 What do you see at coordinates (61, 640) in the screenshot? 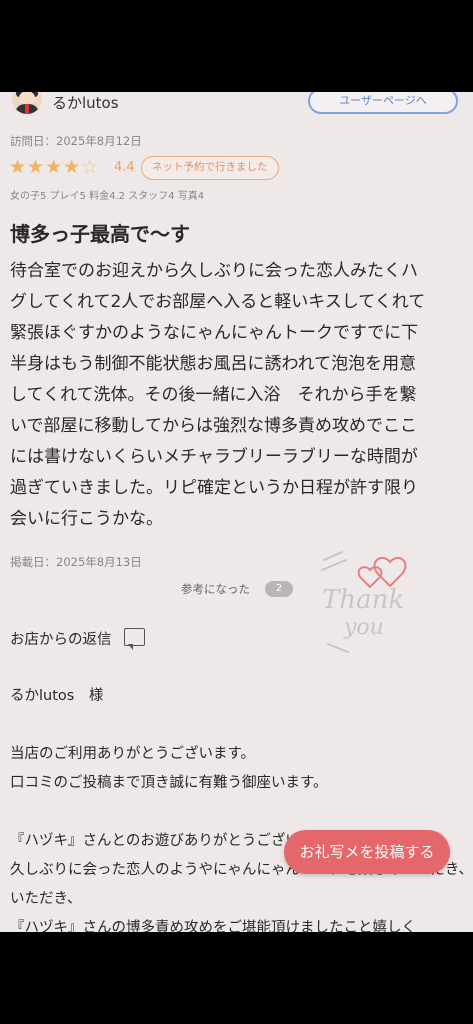
I see `shop-reply-label: お店からの返信` at bounding box center [61, 640].